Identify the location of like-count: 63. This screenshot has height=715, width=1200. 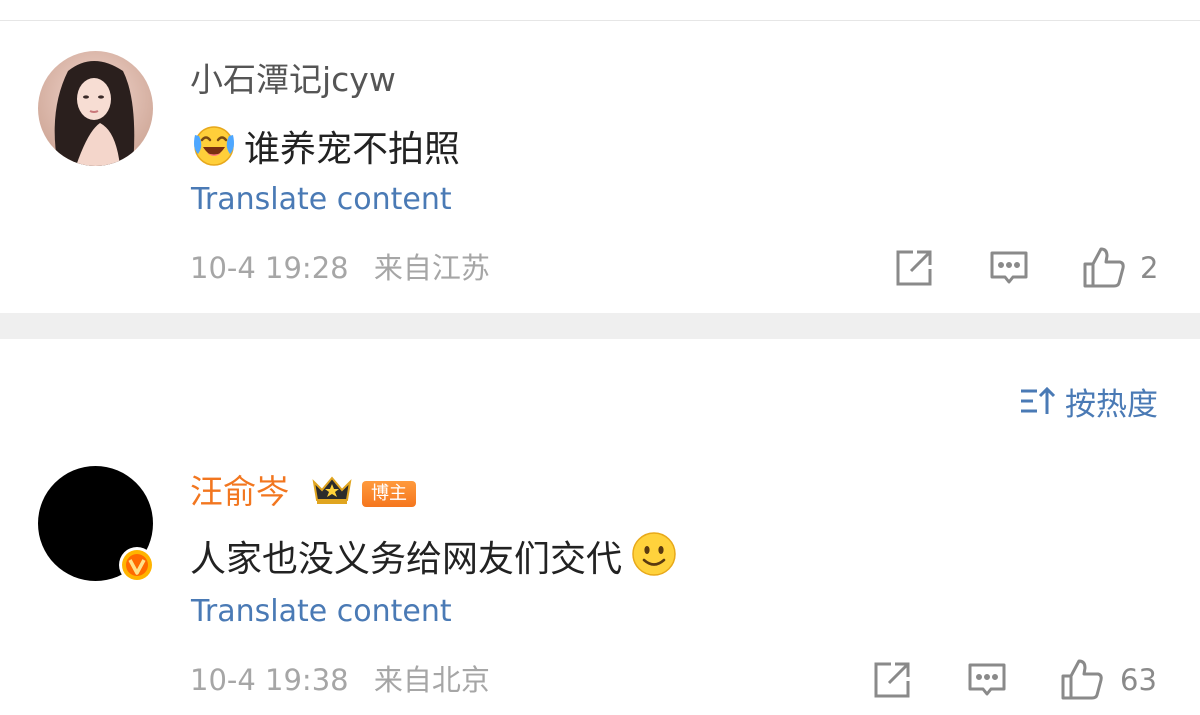
(1138, 680).